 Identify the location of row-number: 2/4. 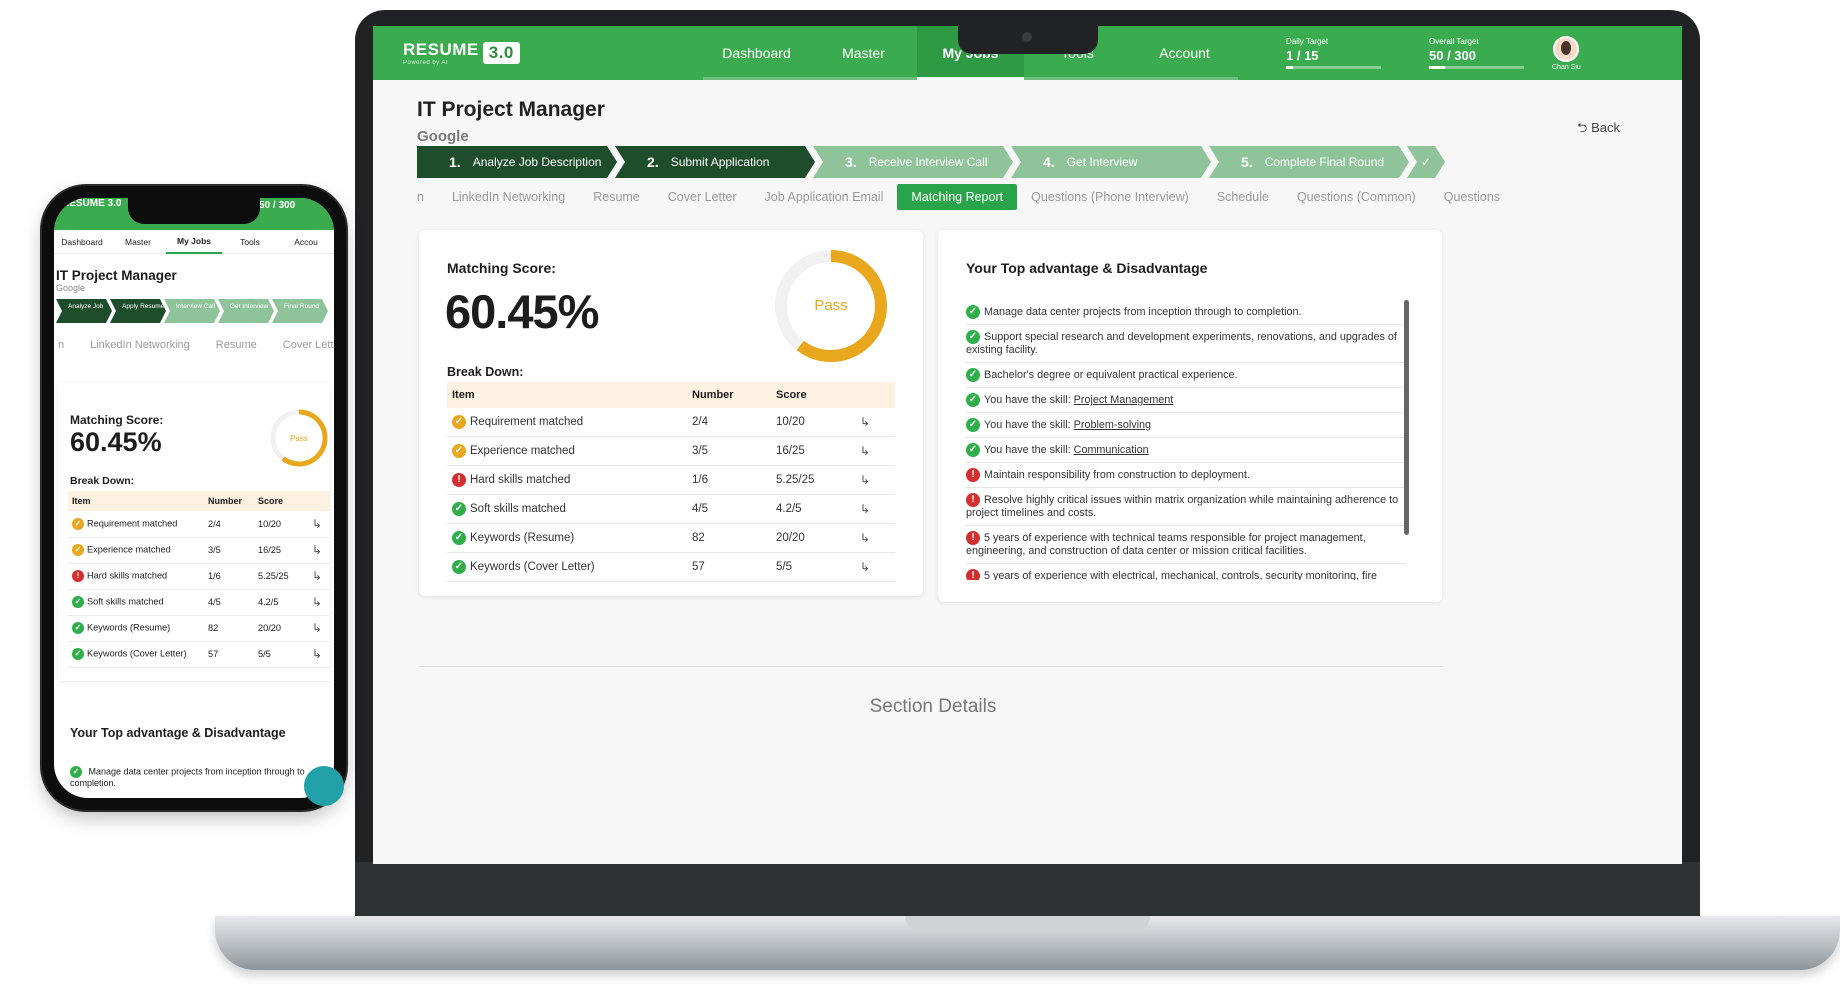
(229, 524).